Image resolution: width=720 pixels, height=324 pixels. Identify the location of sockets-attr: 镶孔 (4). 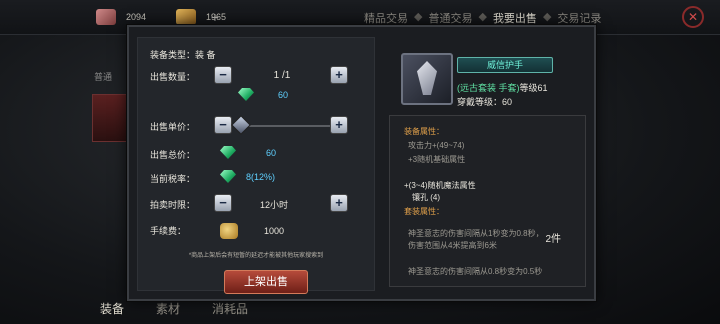
(426, 197).